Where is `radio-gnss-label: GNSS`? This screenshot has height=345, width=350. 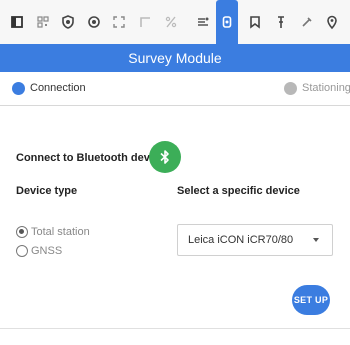 radio-gnss-label: GNSS is located at coordinates (46, 251).